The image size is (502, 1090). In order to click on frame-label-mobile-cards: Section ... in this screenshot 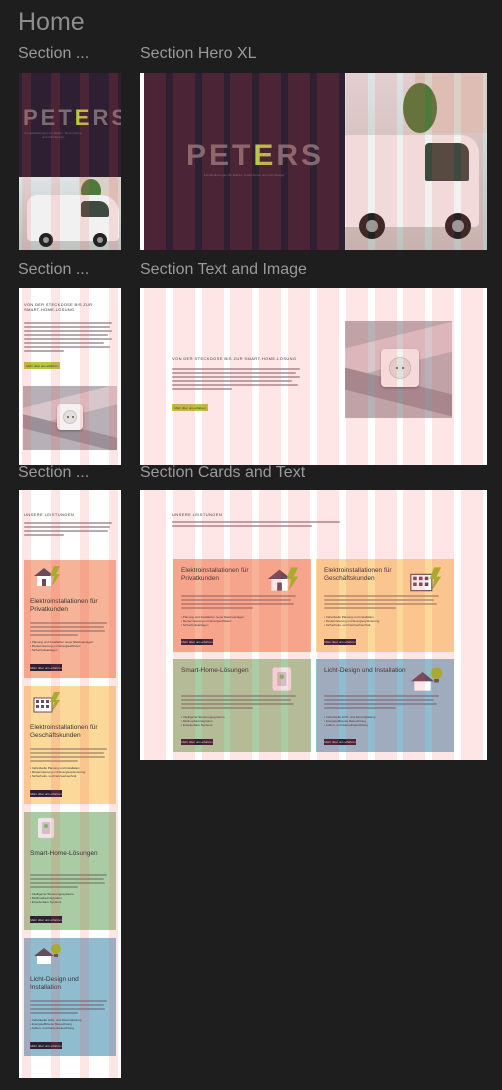, I will do `click(53, 473)`.